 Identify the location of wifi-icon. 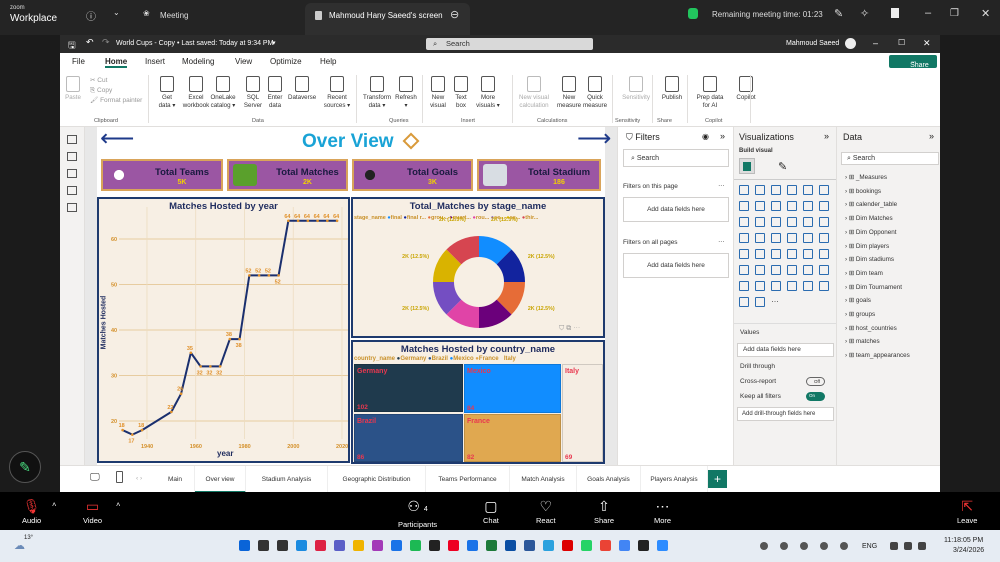
(894, 546).